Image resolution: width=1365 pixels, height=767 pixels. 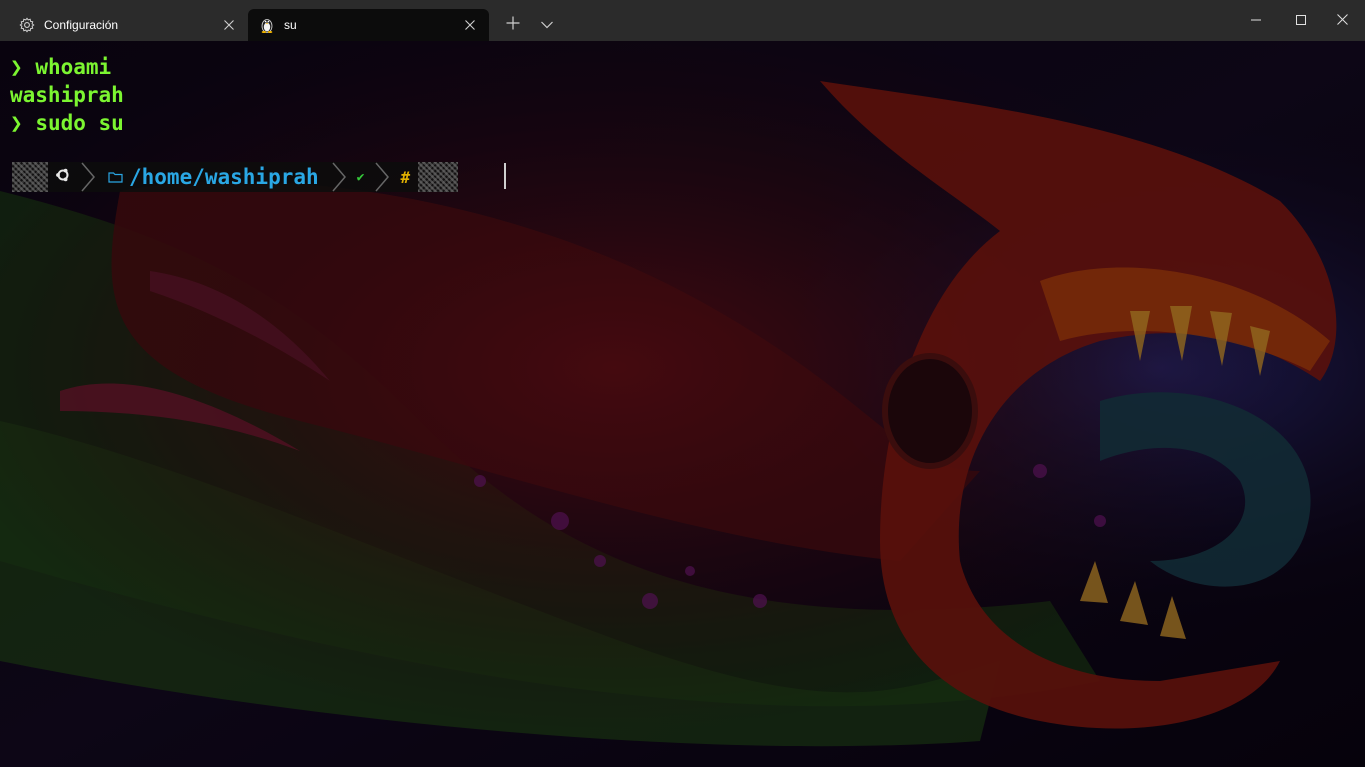 What do you see at coordinates (505, 176) in the screenshot?
I see `text-cursor` at bounding box center [505, 176].